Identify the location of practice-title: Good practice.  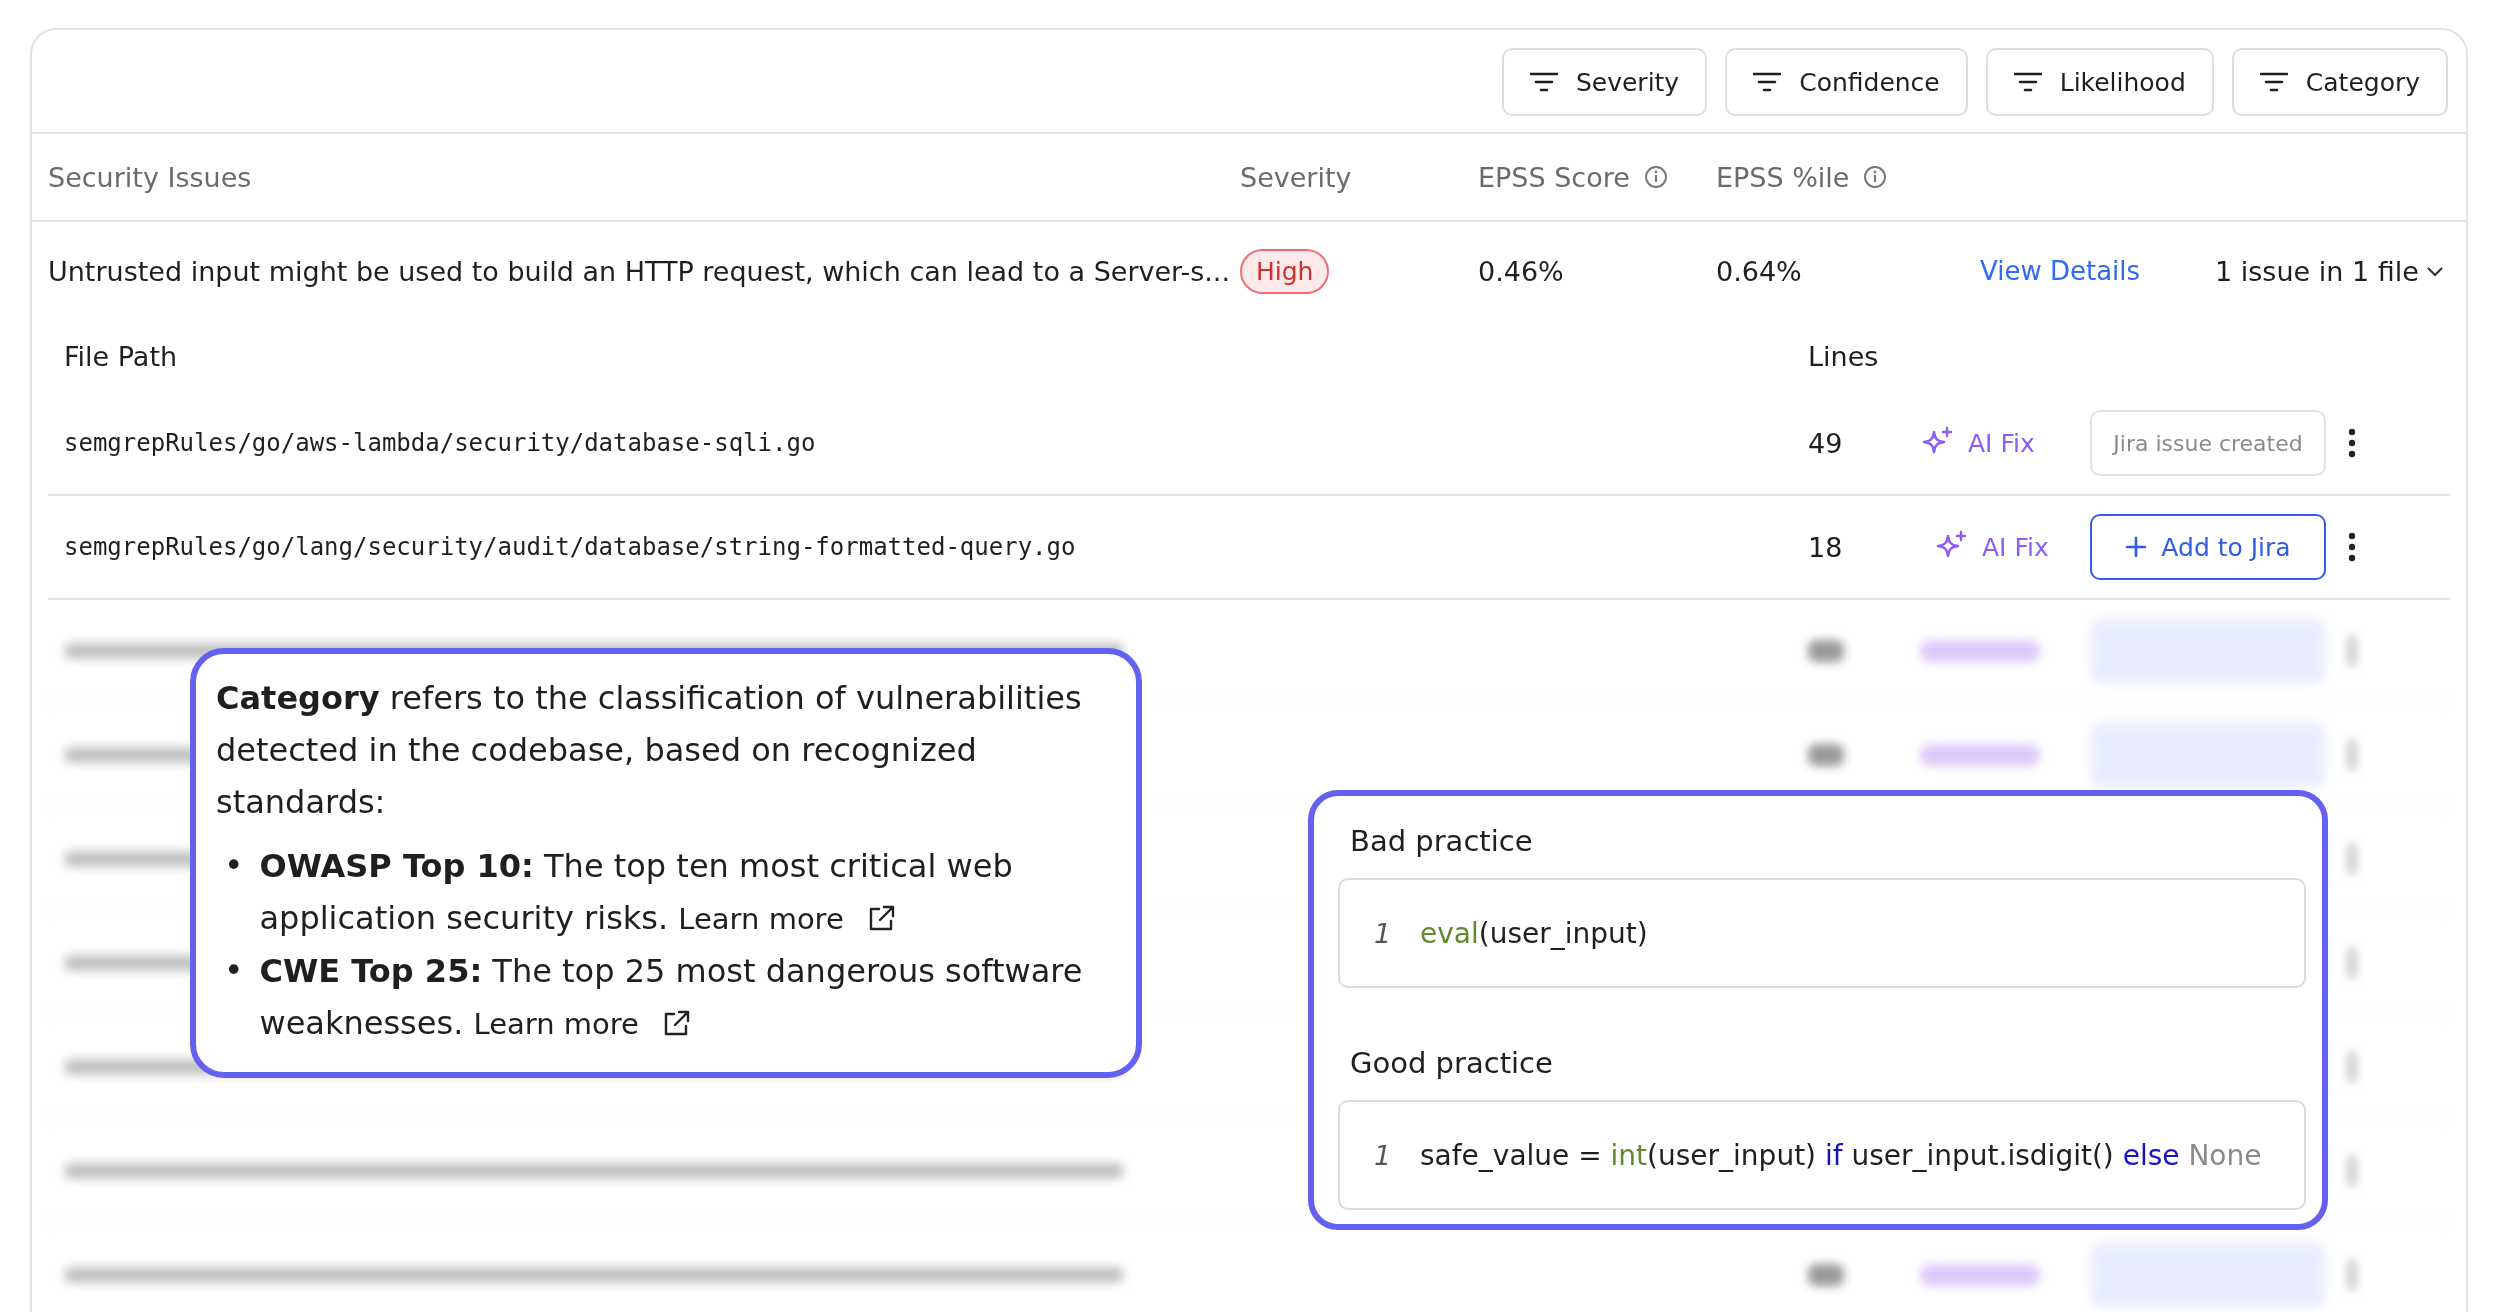
(1452, 1063).